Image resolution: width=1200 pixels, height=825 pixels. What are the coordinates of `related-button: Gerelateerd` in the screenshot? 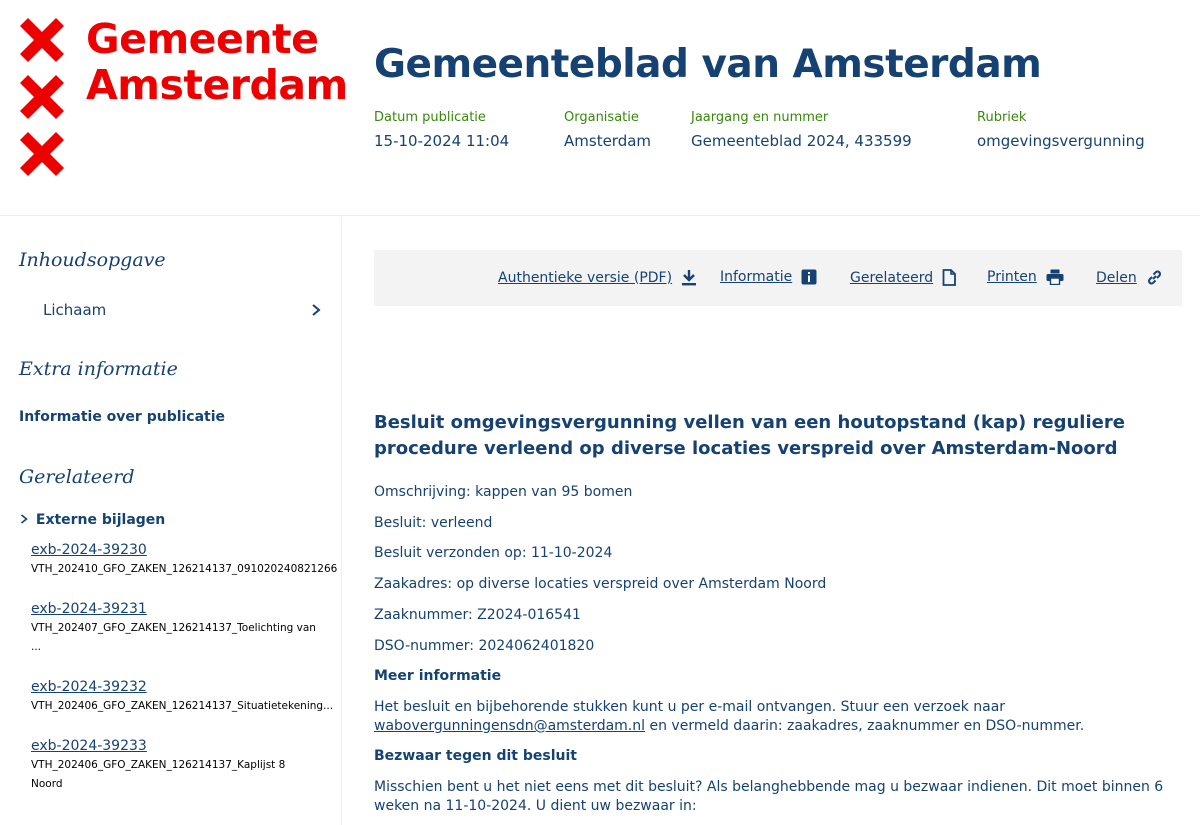 It's located at (903, 277).